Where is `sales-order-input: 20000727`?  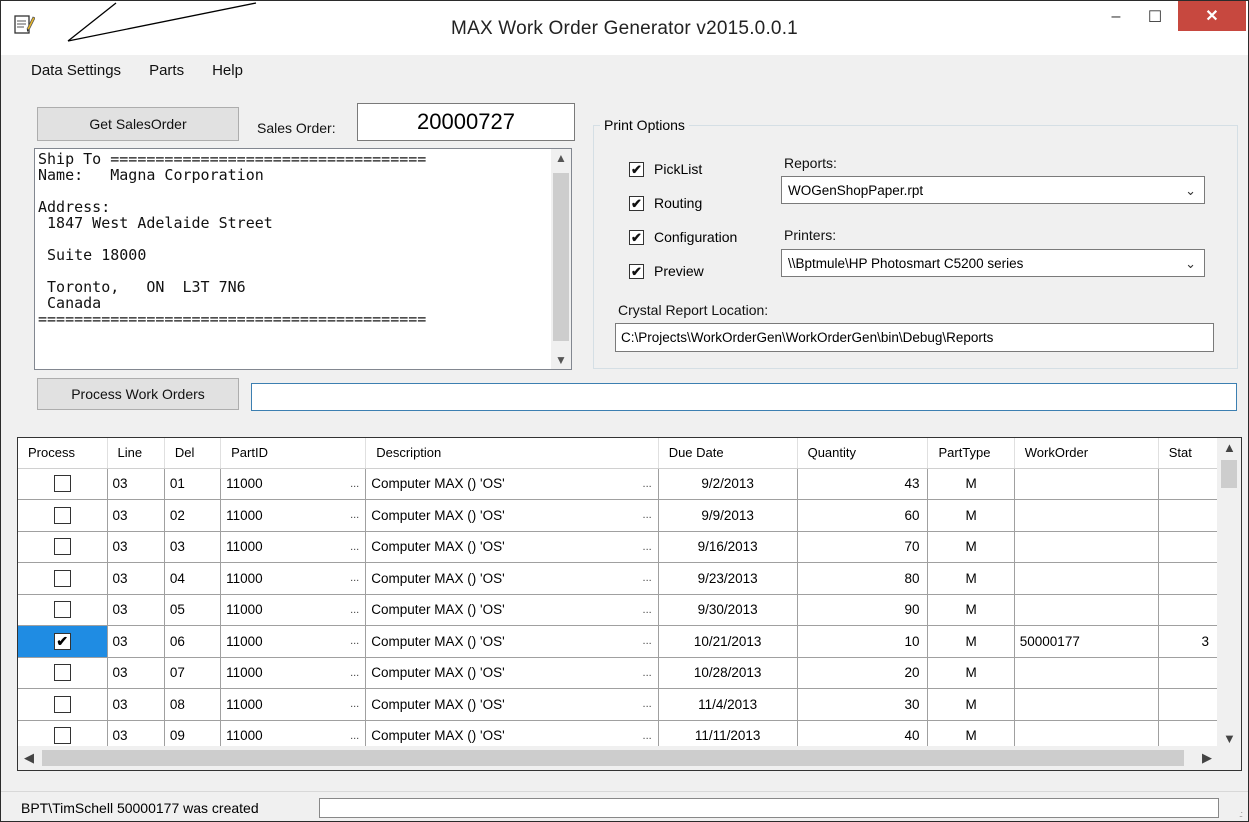 sales-order-input: 20000727 is located at coordinates (466, 122).